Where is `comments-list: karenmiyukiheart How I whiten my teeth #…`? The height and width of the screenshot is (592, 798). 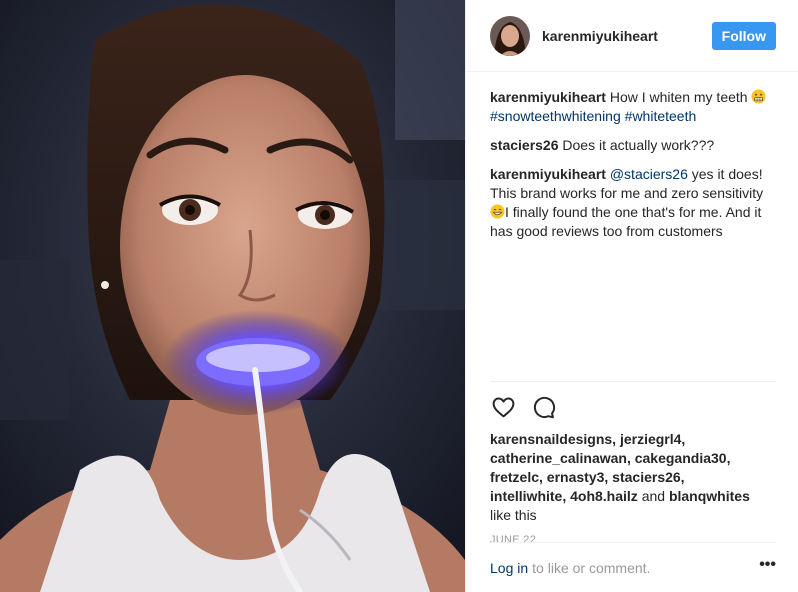
comments-list: karenmiyukiheart How I whiten my teeth #… is located at coordinates (632, 156).